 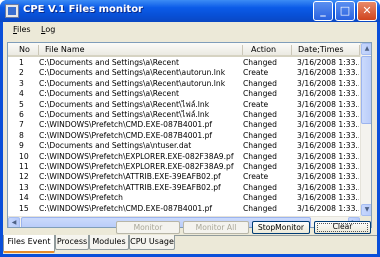 I want to click on list-header: No File Name Action Date;Times, so click(x=184, y=50).